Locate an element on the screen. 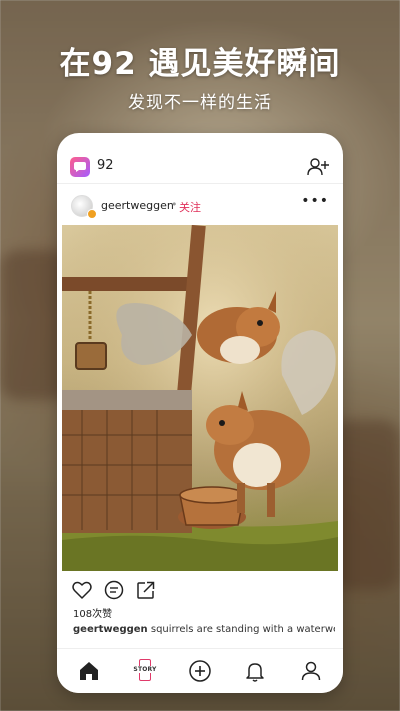 Image resolution: width=400 pixels, height=711 pixels. story-icon: STORY is located at coordinates (145, 670).